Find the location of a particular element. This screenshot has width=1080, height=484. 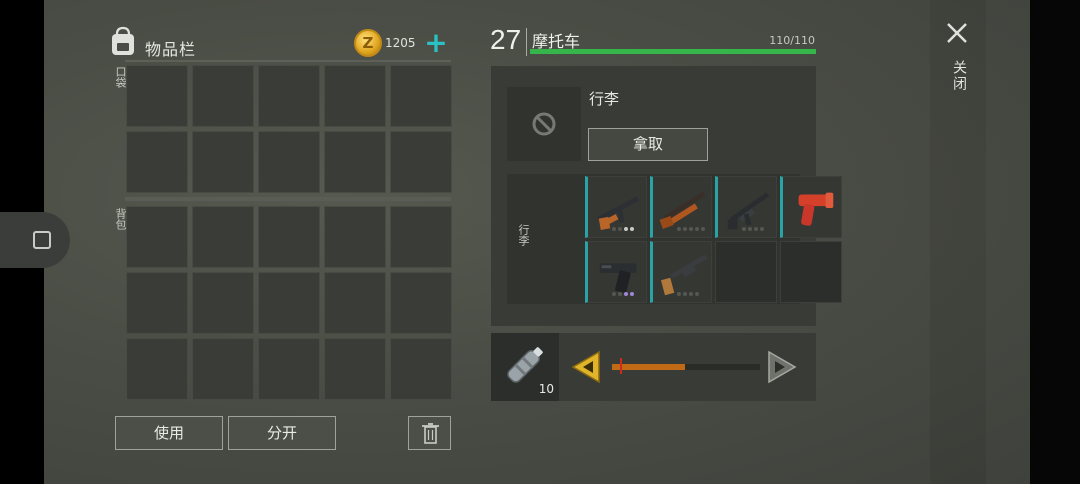

close-icon is located at coordinates (957, 33).